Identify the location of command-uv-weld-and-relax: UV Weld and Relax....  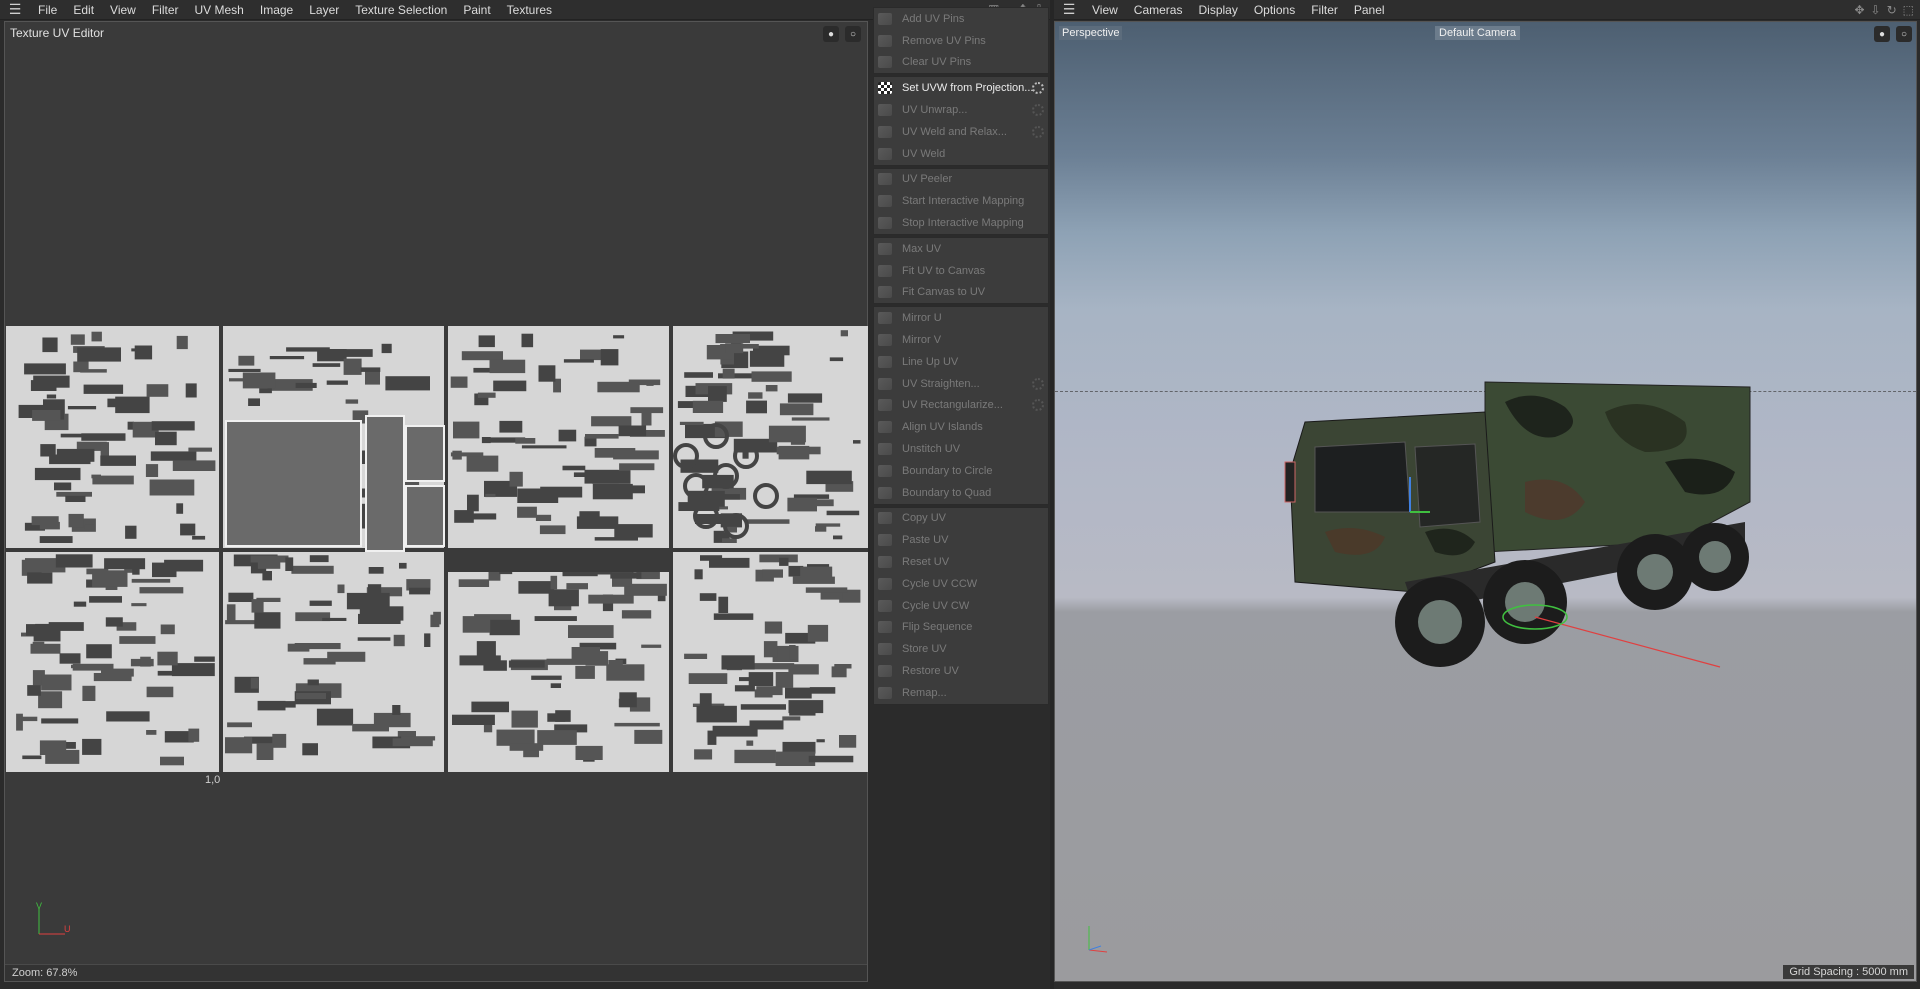
(961, 132).